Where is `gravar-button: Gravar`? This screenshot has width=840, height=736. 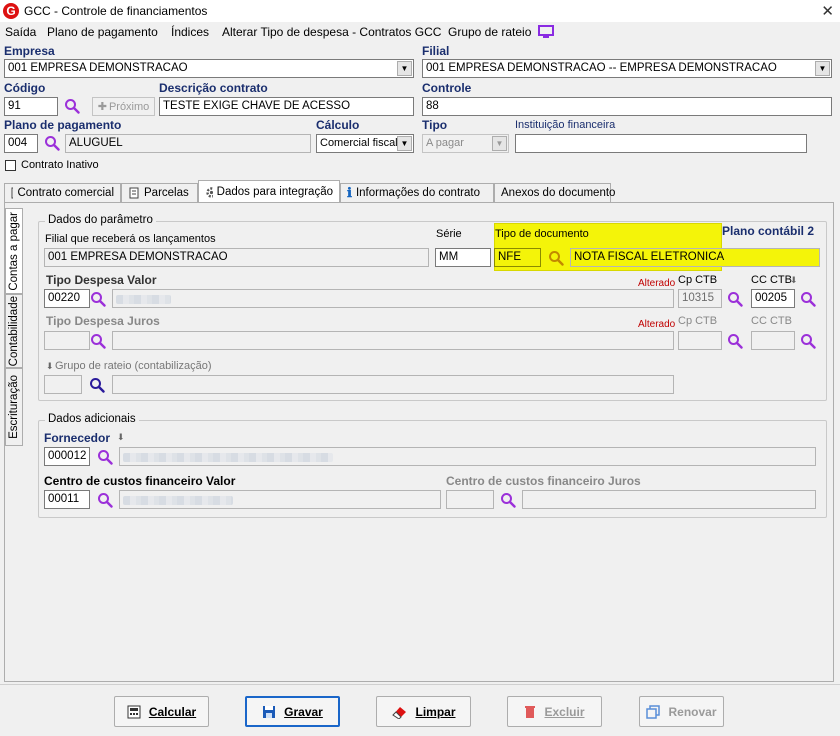
gravar-button: Gravar is located at coordinates (292, 711).